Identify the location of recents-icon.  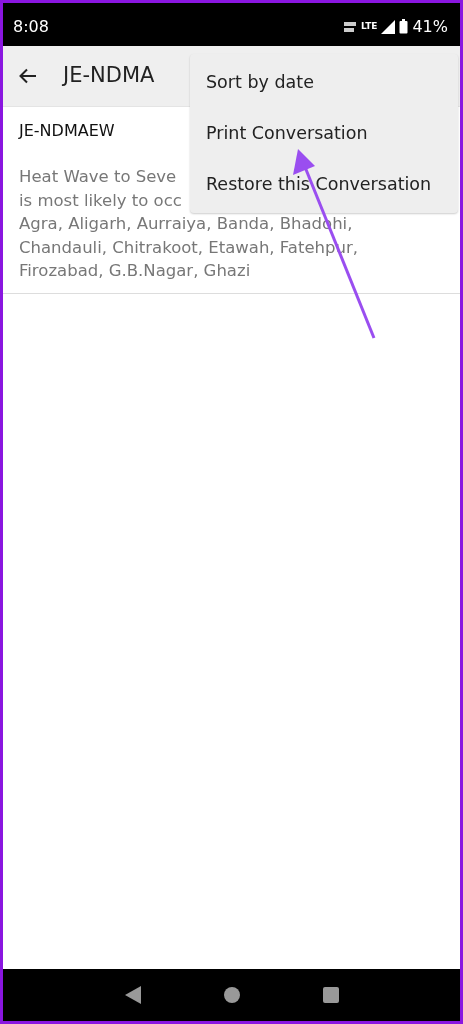
(330, 995).